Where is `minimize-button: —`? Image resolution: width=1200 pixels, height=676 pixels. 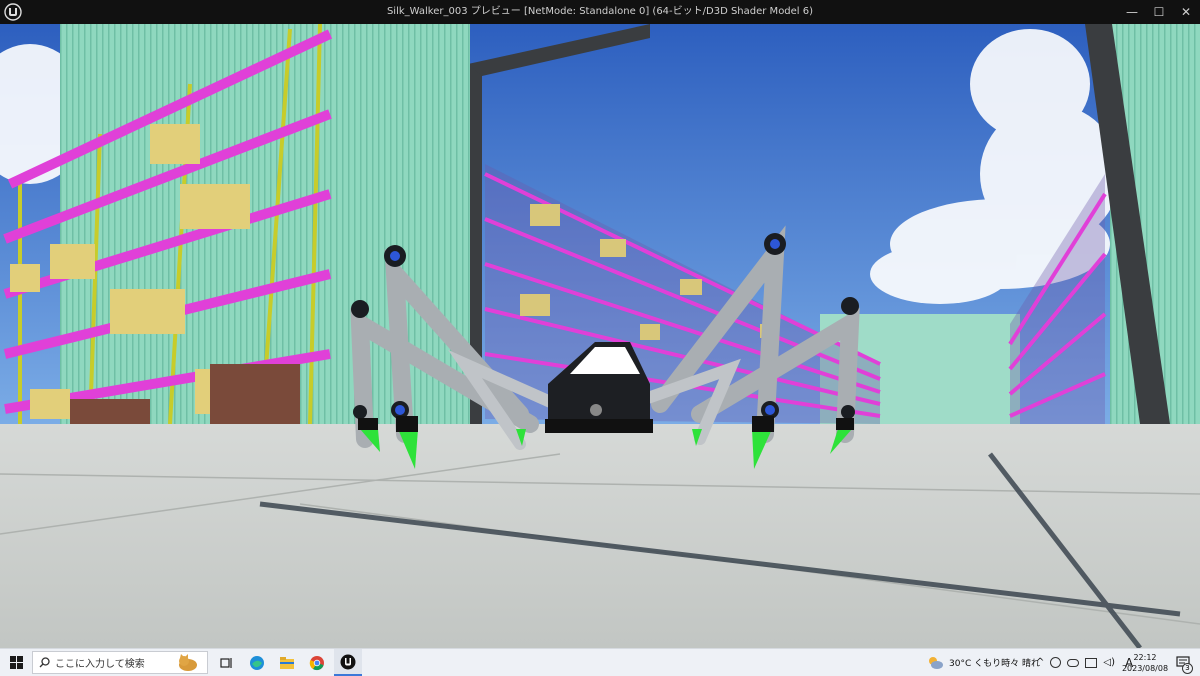
minimize-button: — is located at coordinates (1132, 12).